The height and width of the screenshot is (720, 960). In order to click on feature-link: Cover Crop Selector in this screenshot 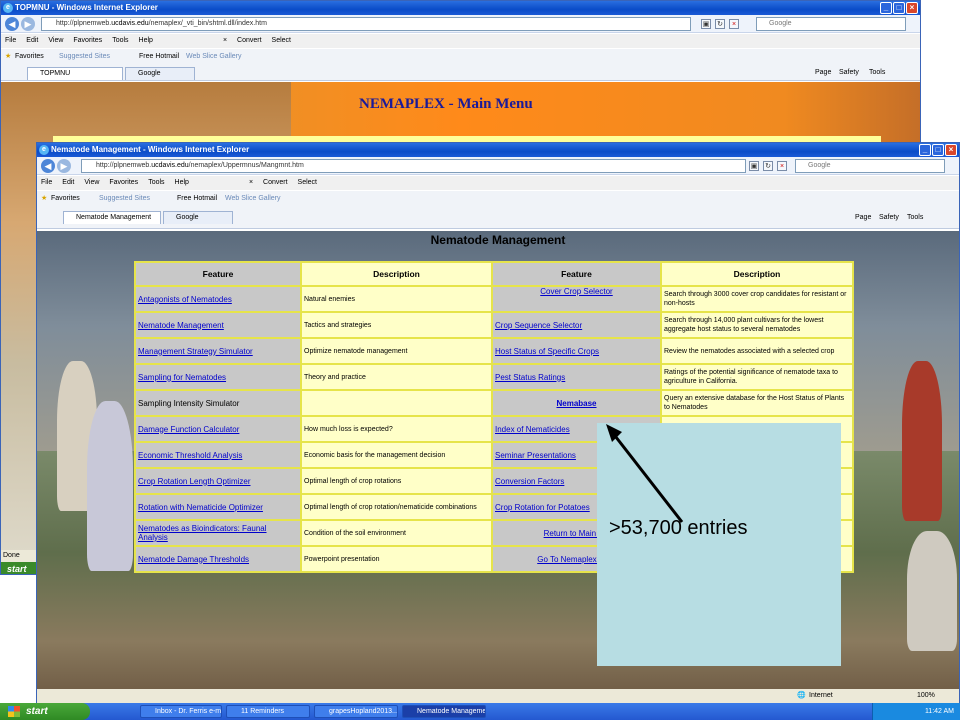, I will do `click(576, 291)`.